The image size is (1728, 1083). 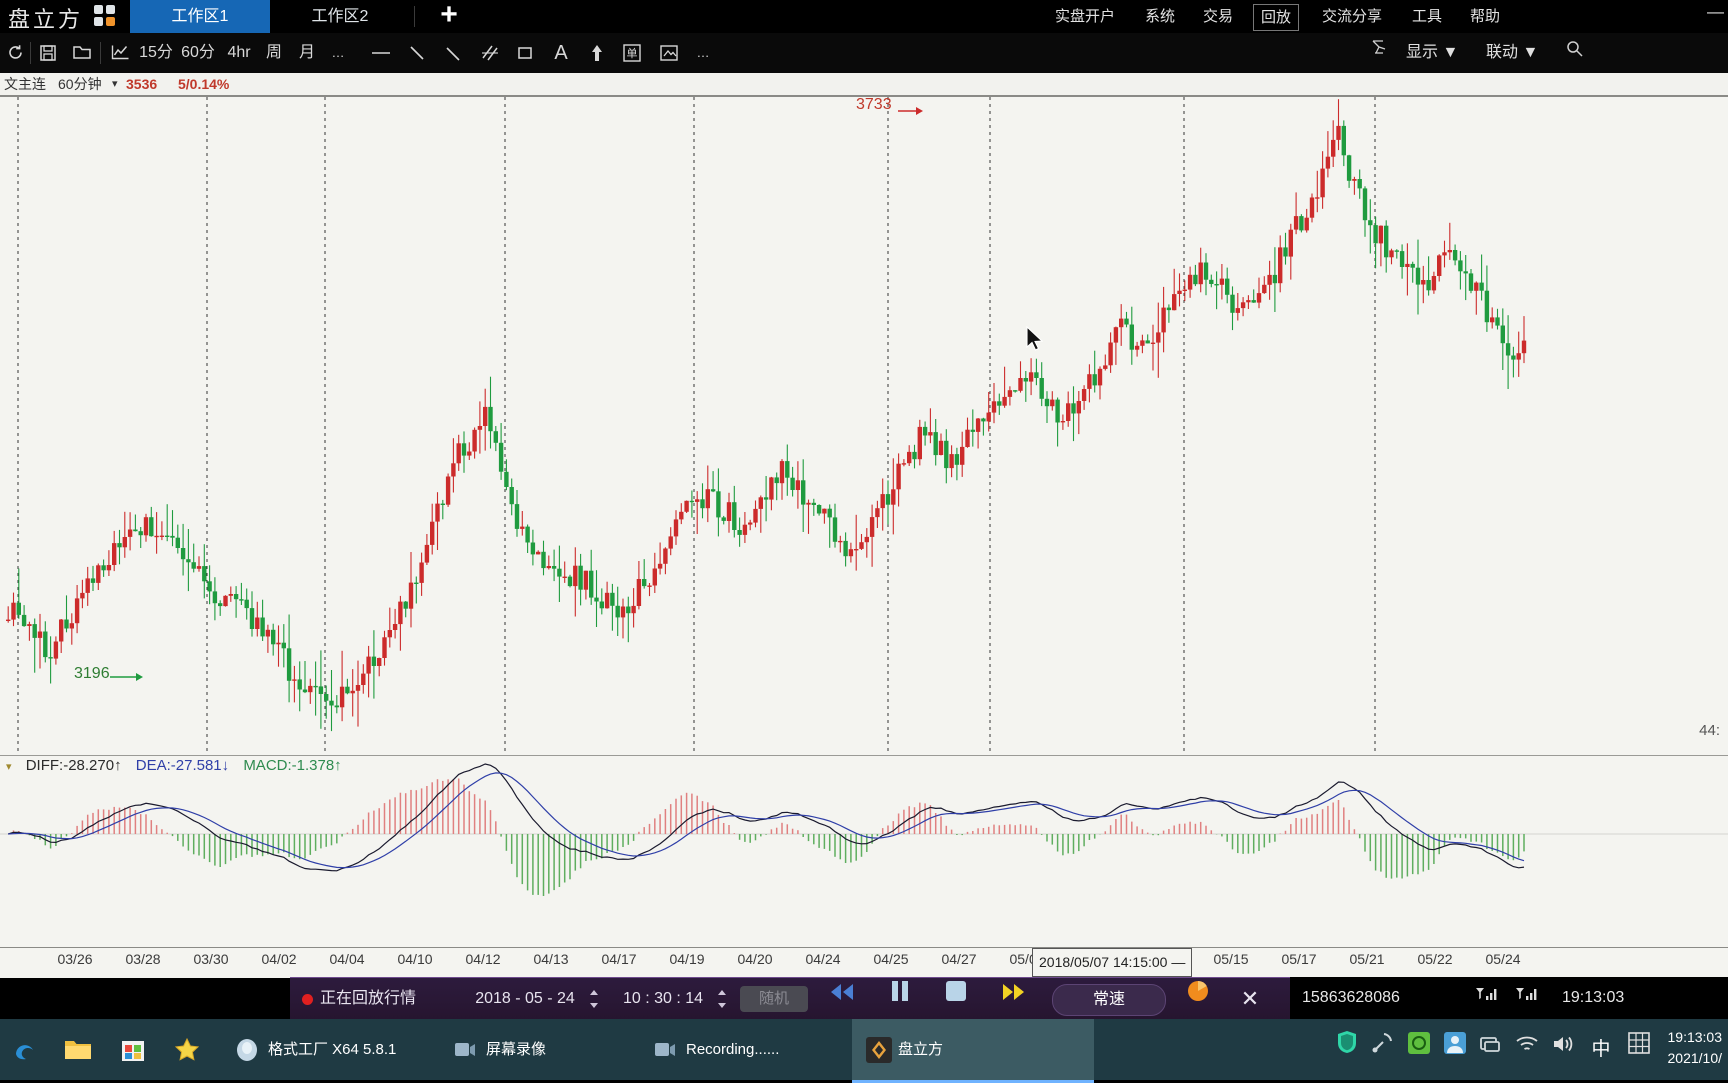 I want to click on playback-speed-button: 常速, so click(x=1109, y=1000).